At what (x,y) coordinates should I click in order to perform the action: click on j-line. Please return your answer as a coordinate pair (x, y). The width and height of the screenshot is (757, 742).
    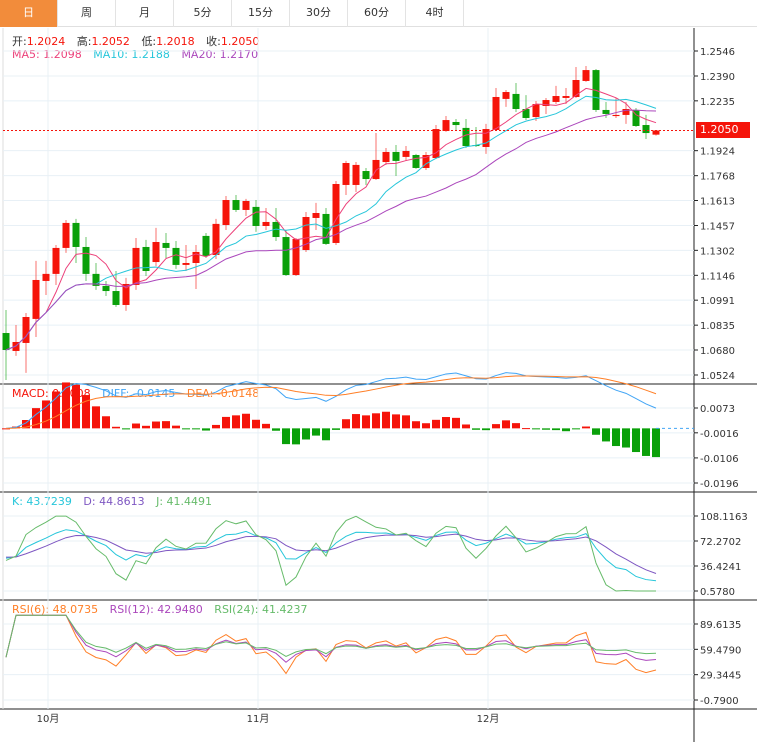
    Looking at the image, I should click on (330, 553).